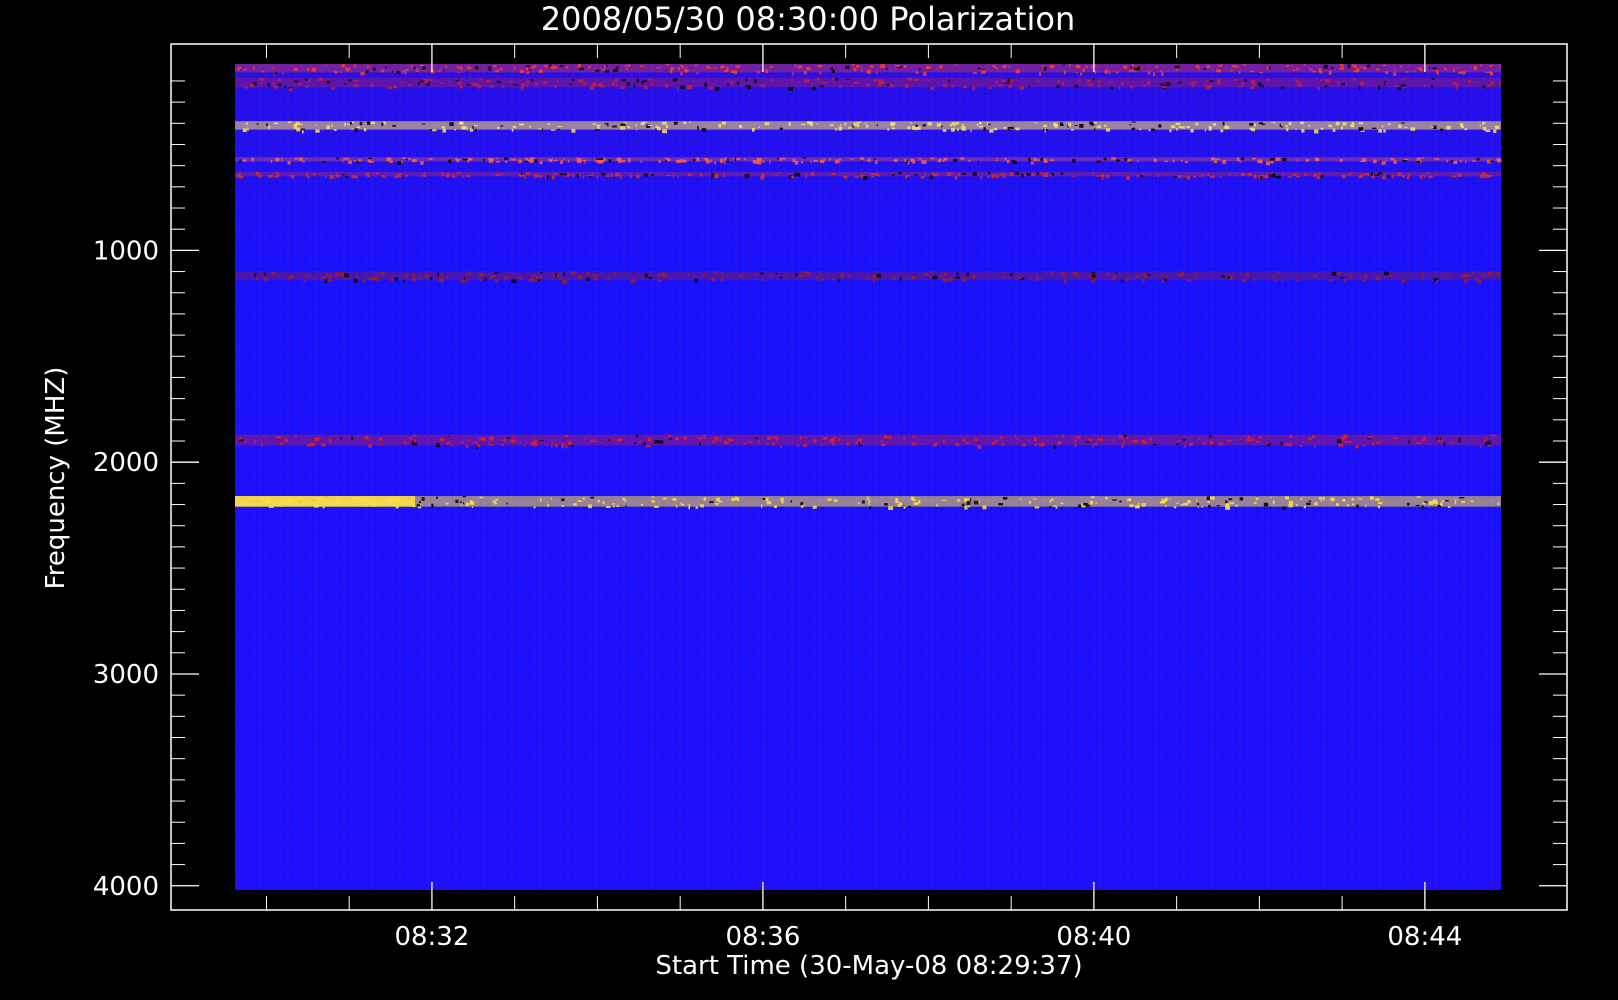 This screenshot has width=1618, height=1000. Describe the element at coordinates (431, 937) in the screenshot. I see `x-tick-label: 08:32` at that location.